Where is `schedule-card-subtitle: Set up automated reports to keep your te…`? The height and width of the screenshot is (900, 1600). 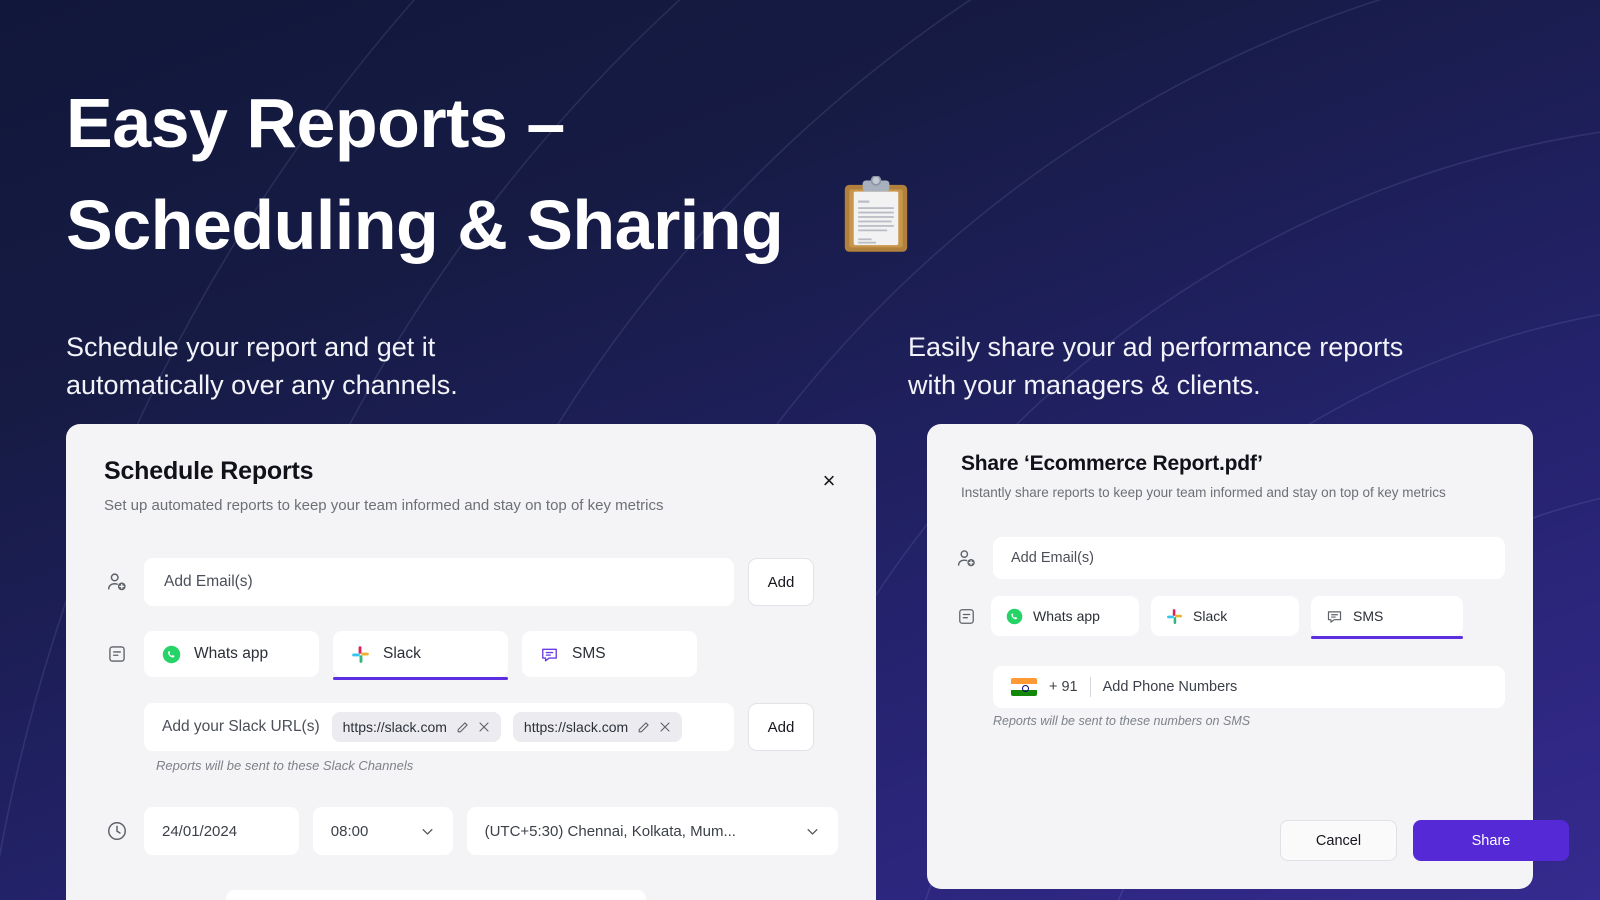
schedule-card-subtitle: Set up automated reports to keep your te… is located at coordinates (384, 505).